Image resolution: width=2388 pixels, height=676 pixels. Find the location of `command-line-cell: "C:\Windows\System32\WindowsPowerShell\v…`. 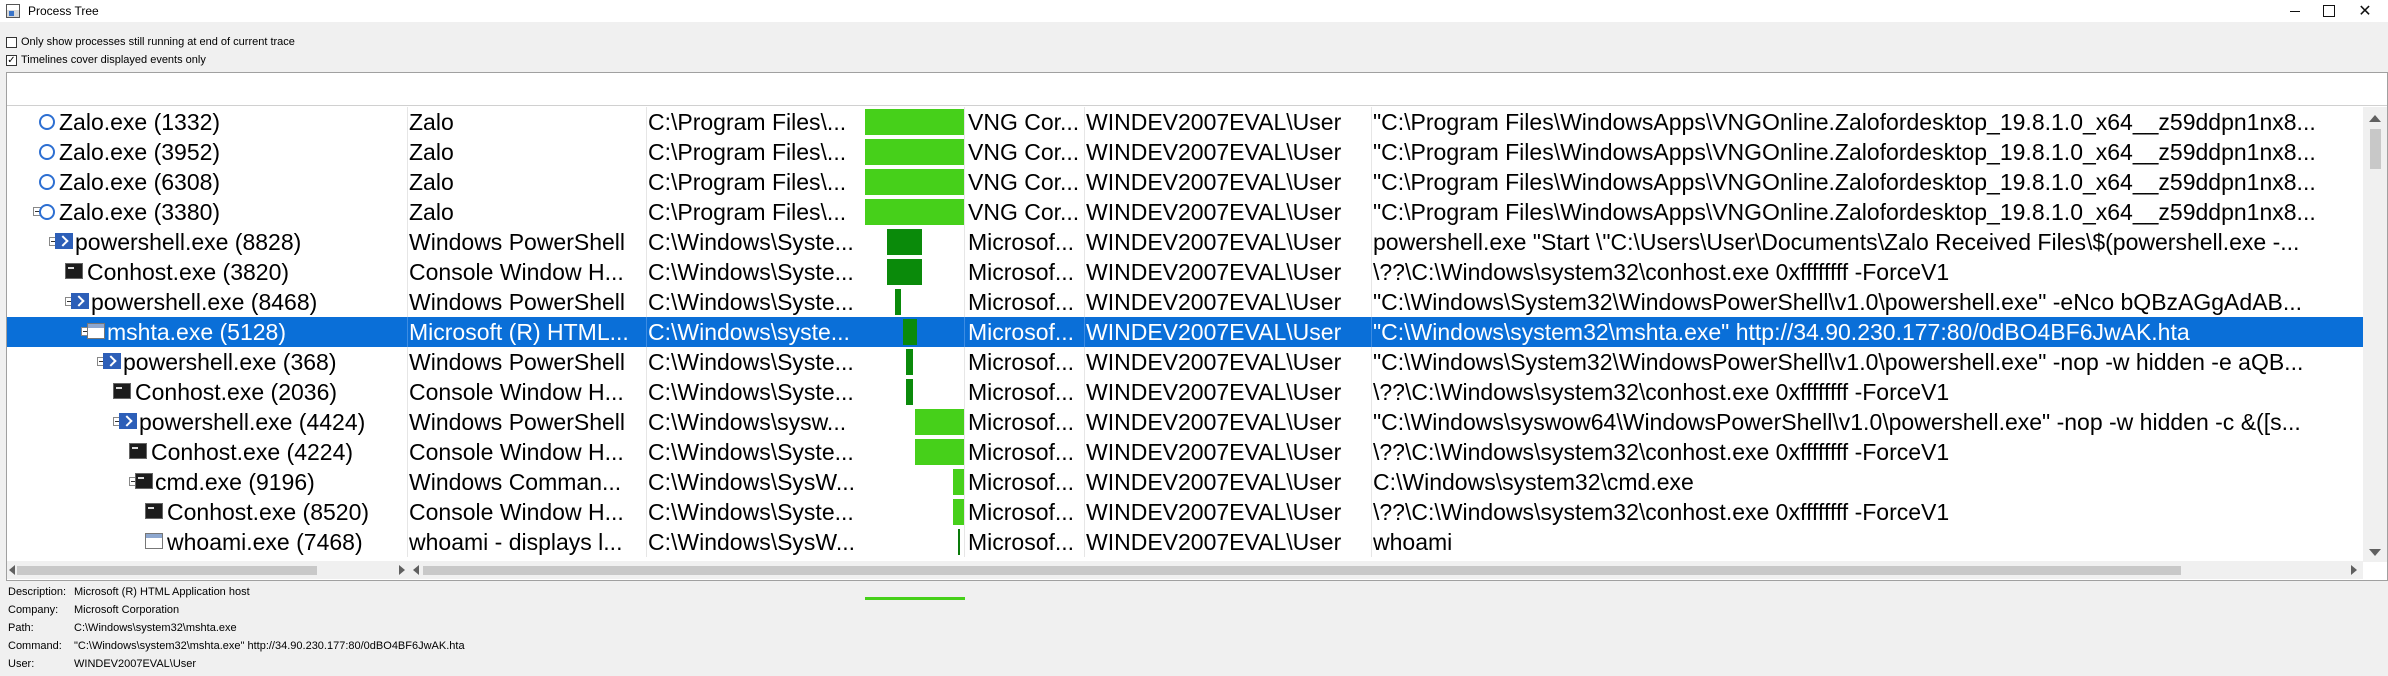

command-line-cell: "C:\Windows\System32\WindowsPowerShell\v… is located at coordinates (1838, 362).